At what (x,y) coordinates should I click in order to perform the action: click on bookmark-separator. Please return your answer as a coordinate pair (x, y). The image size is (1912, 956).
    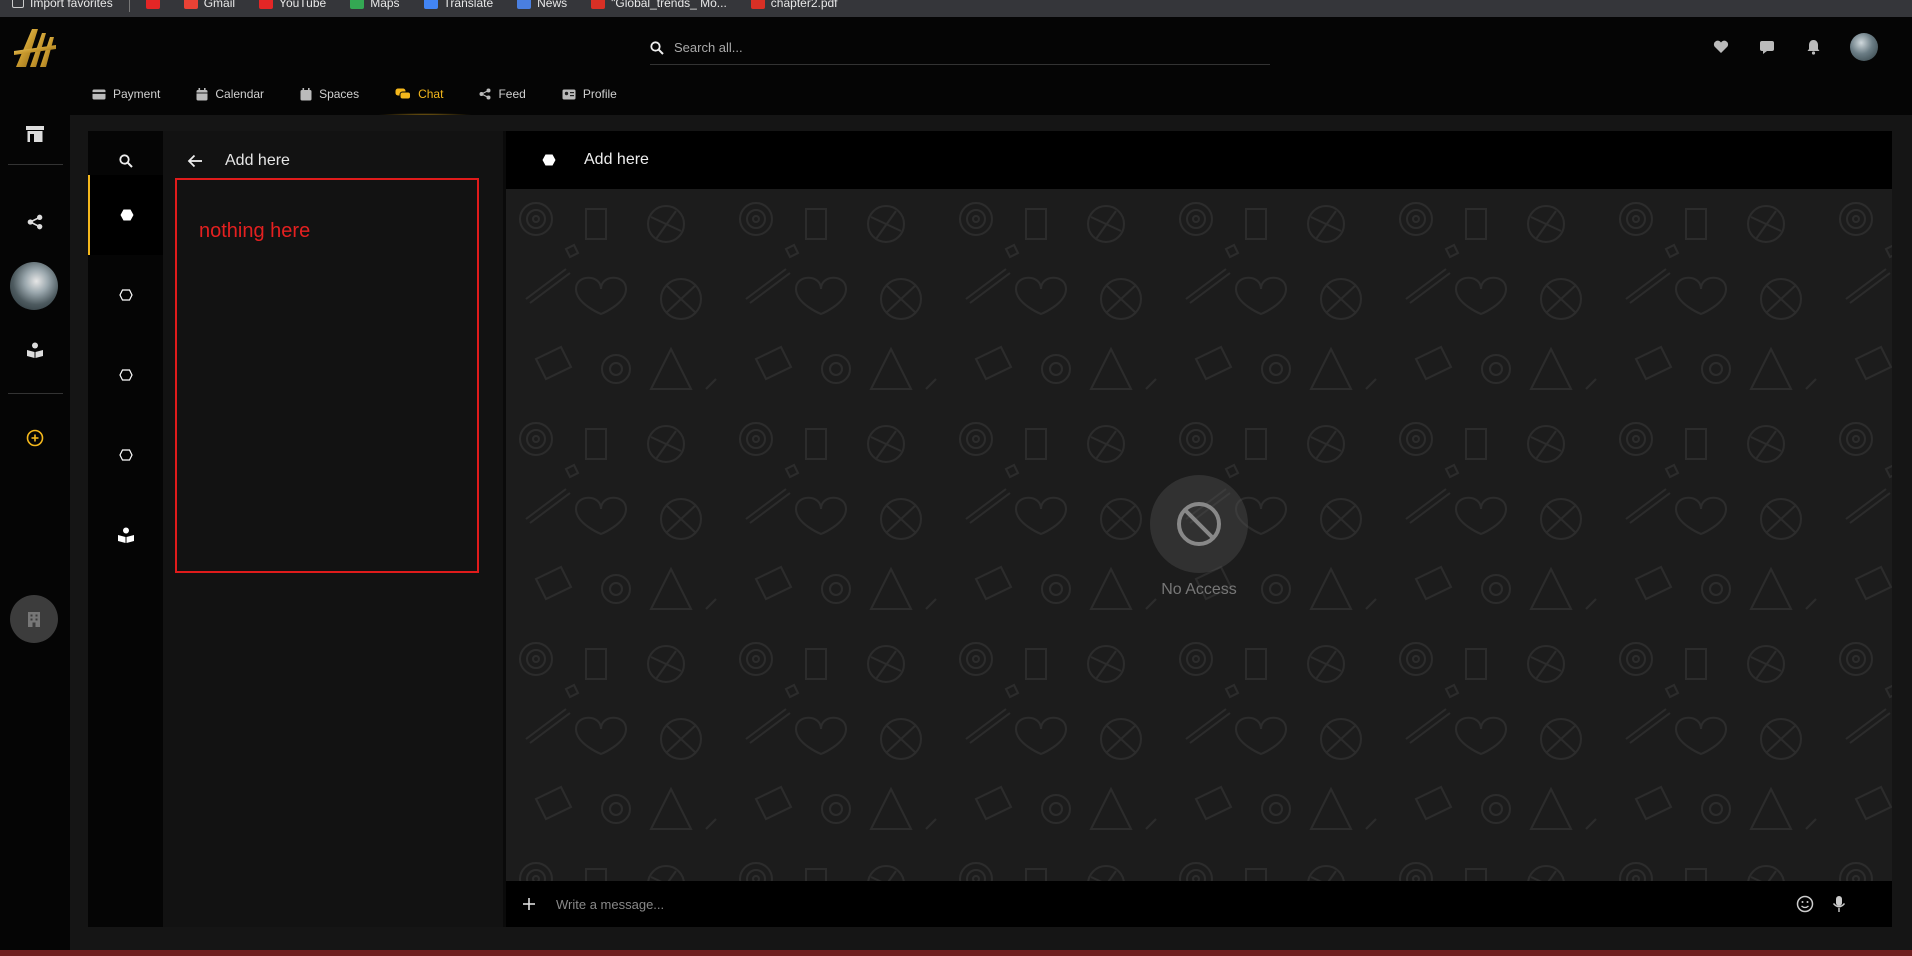
    Looking at the image, I should click on (129, 6).